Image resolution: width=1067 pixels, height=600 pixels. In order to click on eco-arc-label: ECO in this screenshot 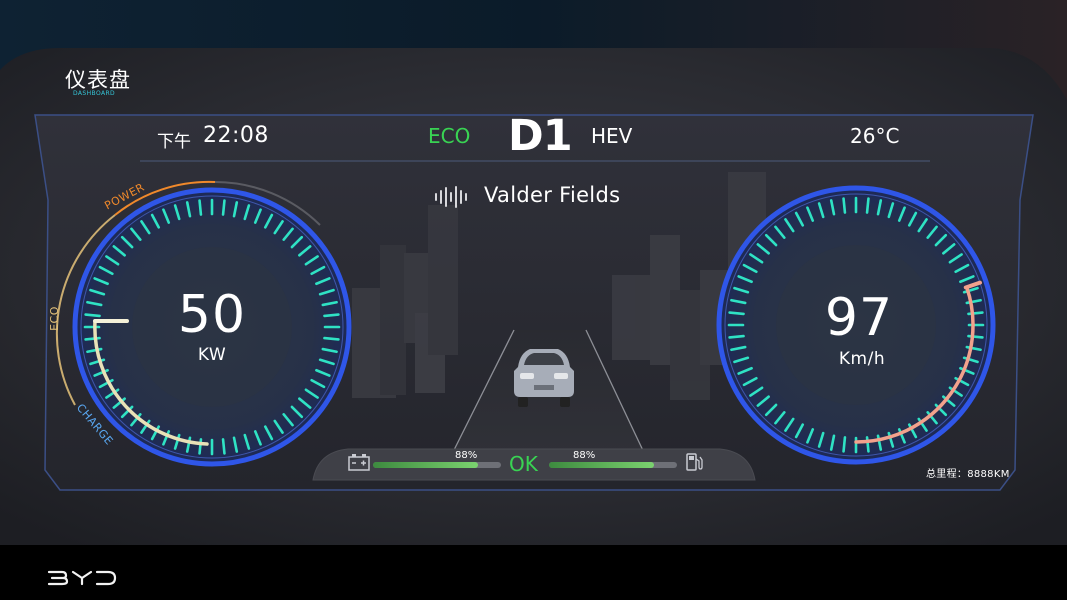, I will do `click(54, 318)`.